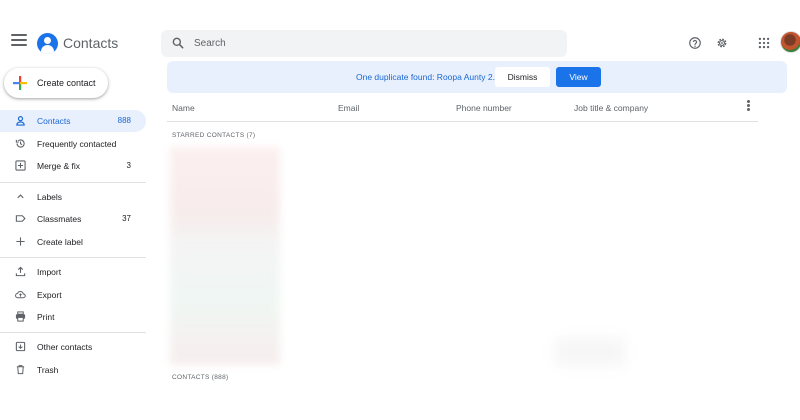 This screenshot has width=800, height=420. Describe the element at coordinates (73, 272) in the screenshot. I see `sidebar-item-import: Import` at that location.